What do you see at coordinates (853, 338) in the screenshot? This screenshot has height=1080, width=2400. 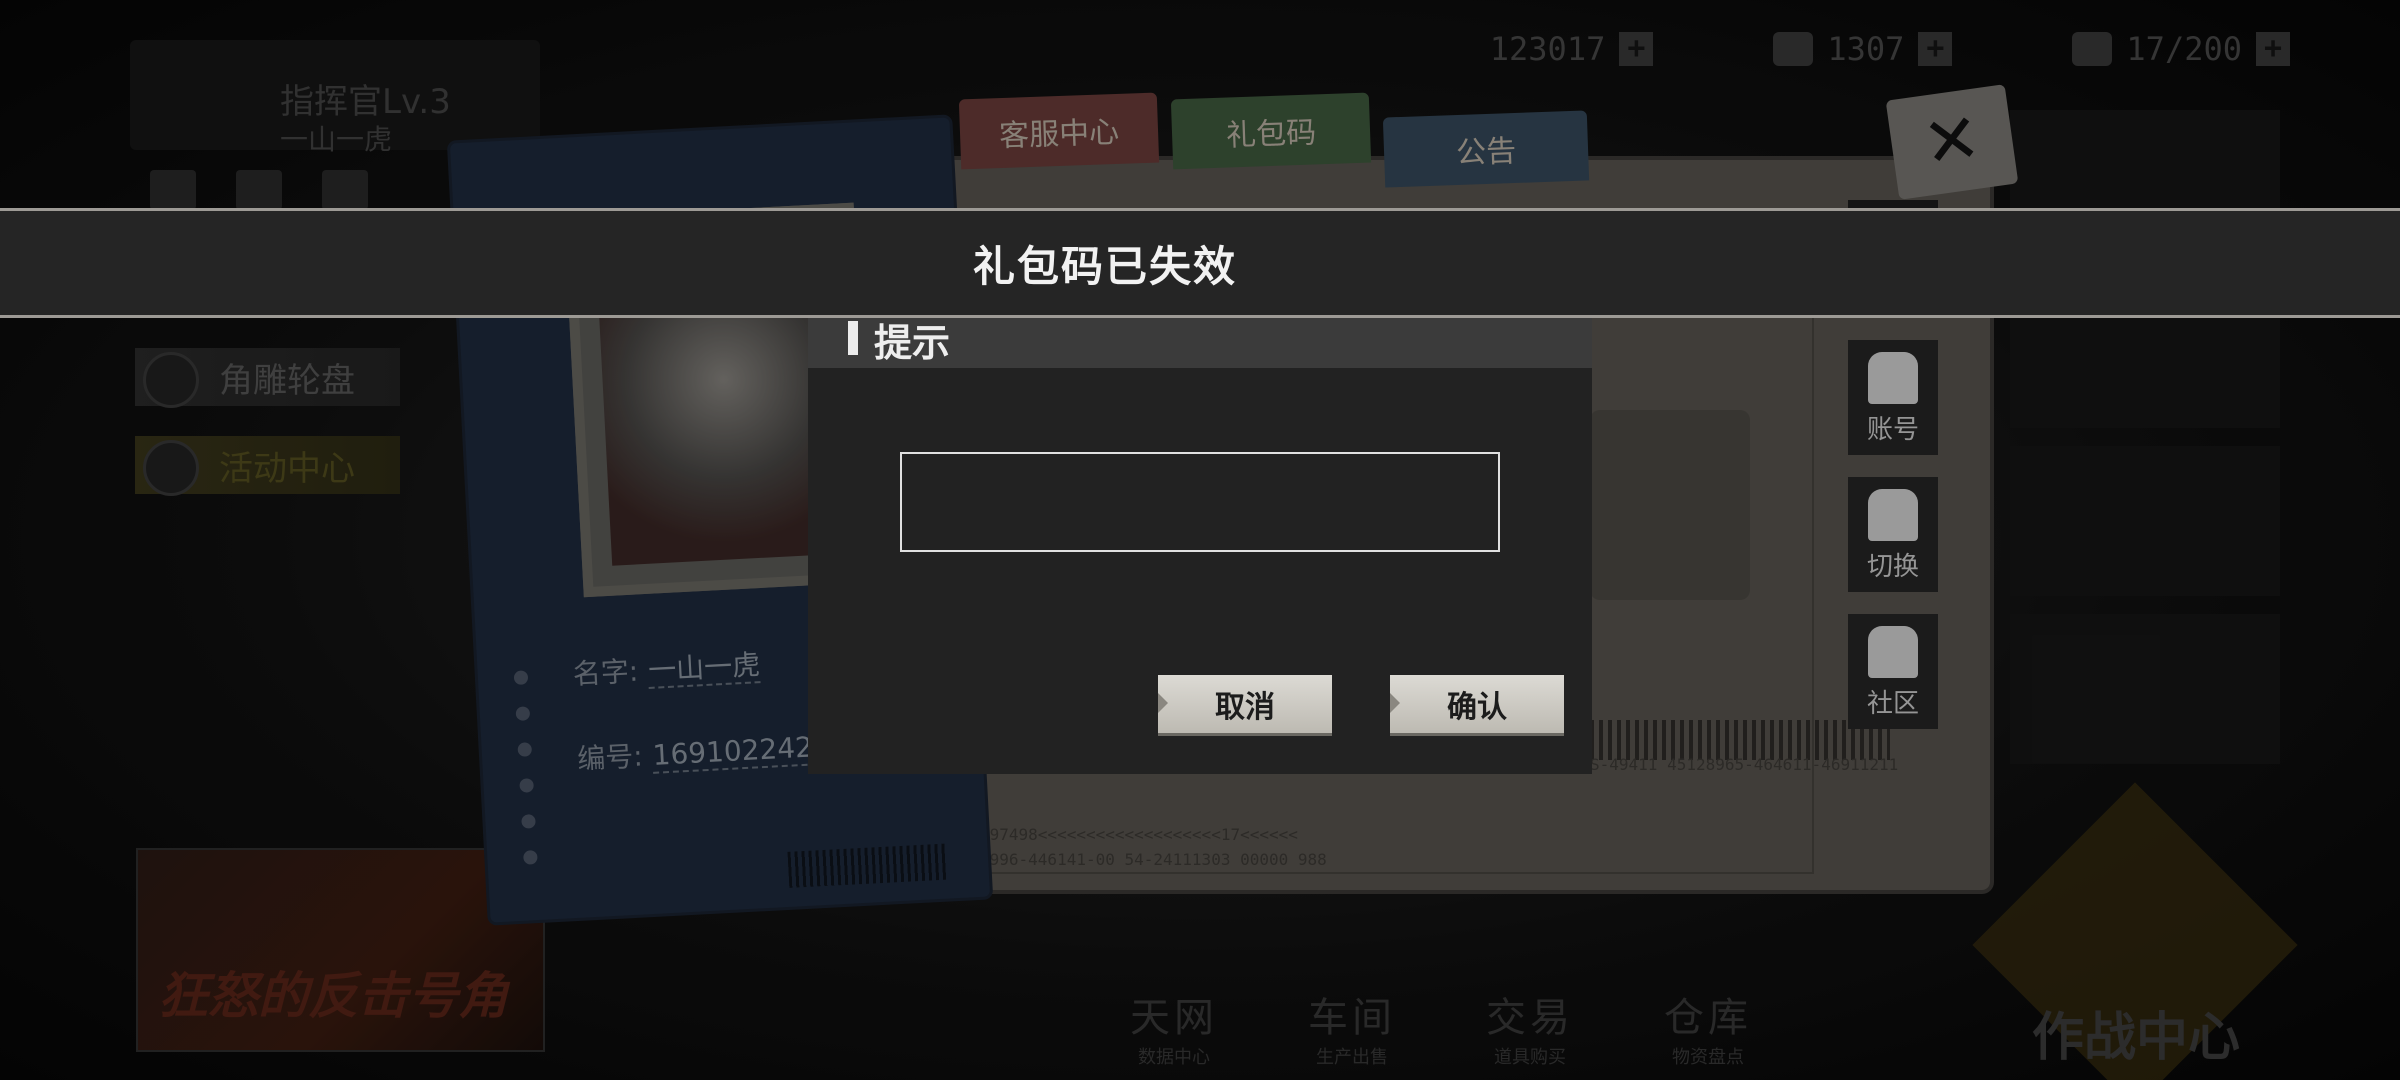 I see `title-accent-bar` at bounding box center [853, 338].